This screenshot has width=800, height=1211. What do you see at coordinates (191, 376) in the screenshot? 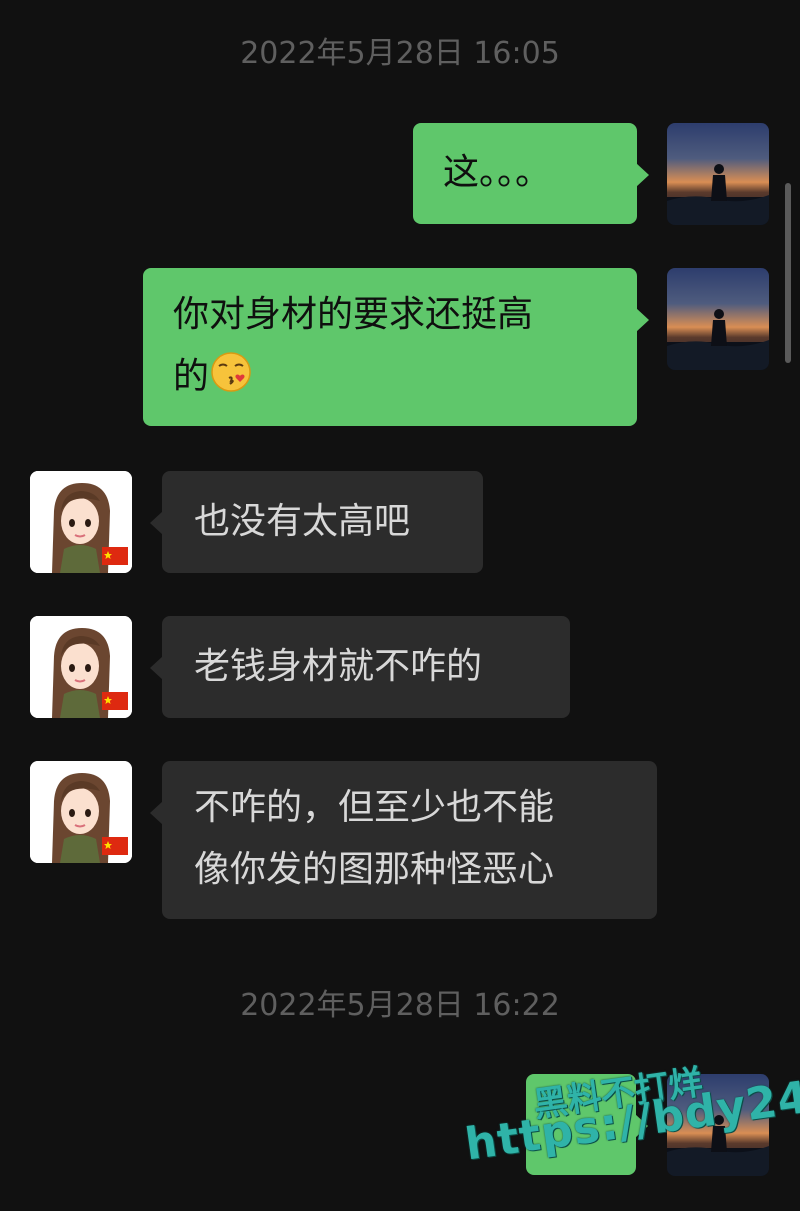
I see `message-text: 的` at bounding box center [191, 376].